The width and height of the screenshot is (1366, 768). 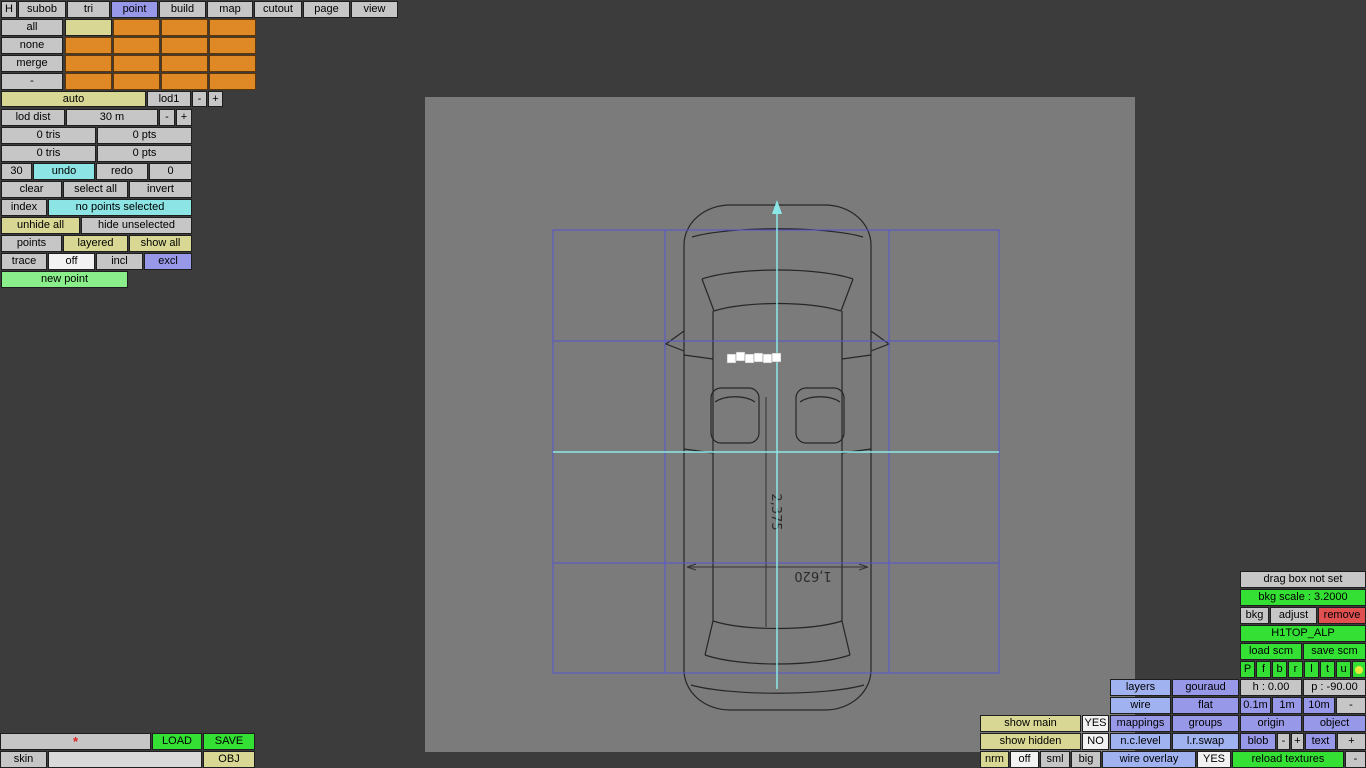 I want to click on wire-overlay-button: wire overlay, so click(x=1149, y=759).